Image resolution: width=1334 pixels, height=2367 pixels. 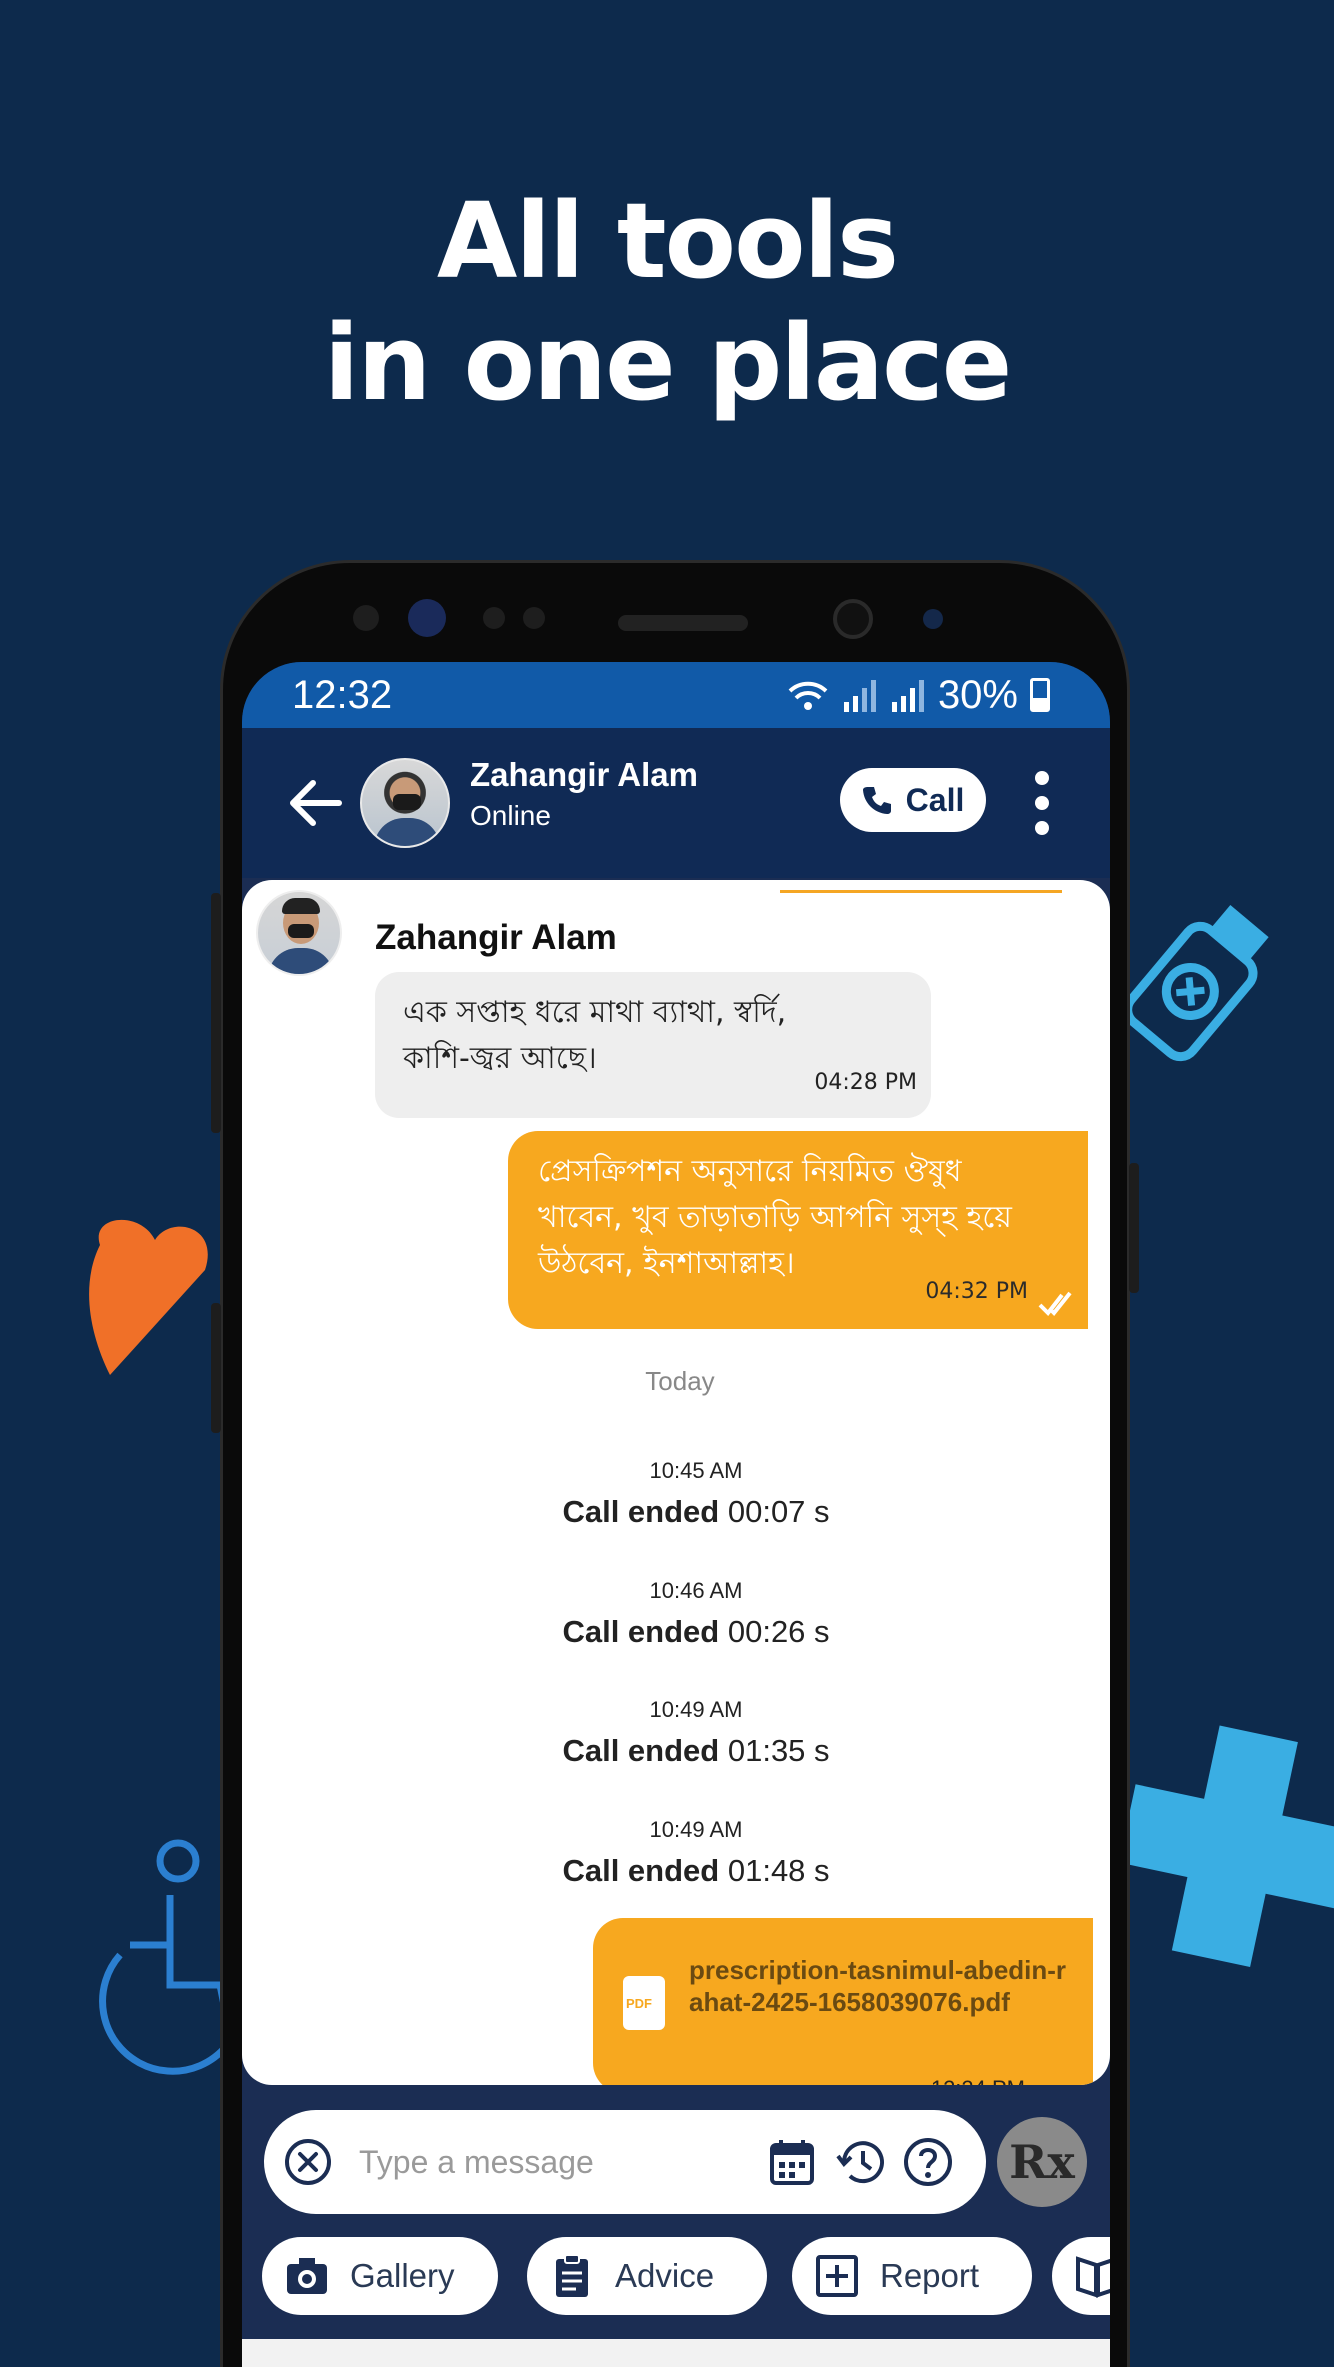 What do you see at coordinates (299, 933) in the screenshot?
I see `sender-avatar` at bounding box center [299, 933].